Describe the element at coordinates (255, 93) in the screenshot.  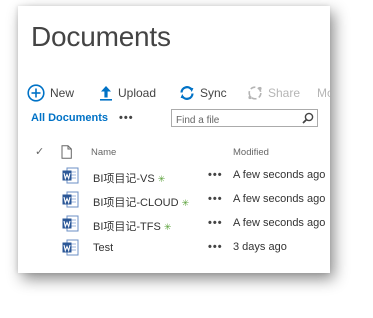
I see `share-icon` at that location.